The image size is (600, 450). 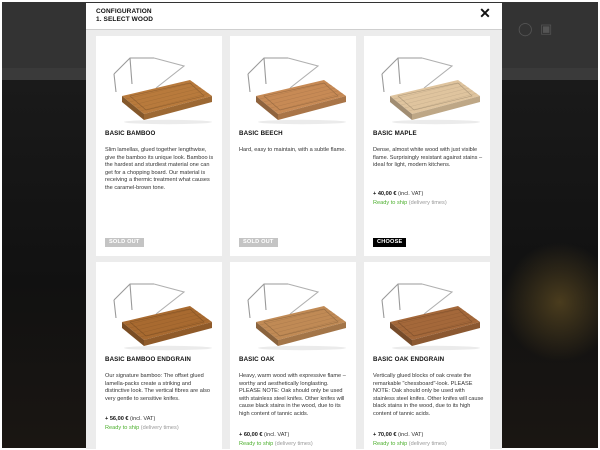 I want to click on product-title: BASIC MAPLE, so click(x=395, y=133).